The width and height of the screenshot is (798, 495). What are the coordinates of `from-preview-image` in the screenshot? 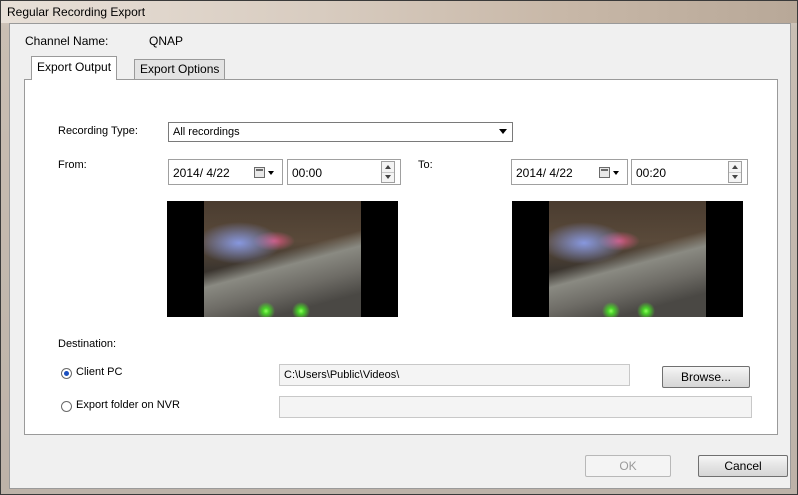 It's located at (282, 259).